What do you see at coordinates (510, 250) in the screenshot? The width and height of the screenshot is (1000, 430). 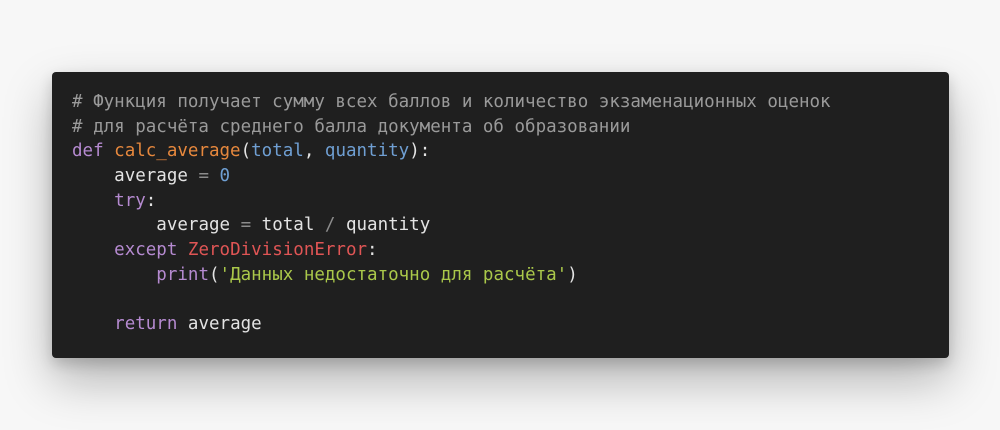 I see `code-line-7: except ZeroDivisionError:` at bounding box center [510, 250].